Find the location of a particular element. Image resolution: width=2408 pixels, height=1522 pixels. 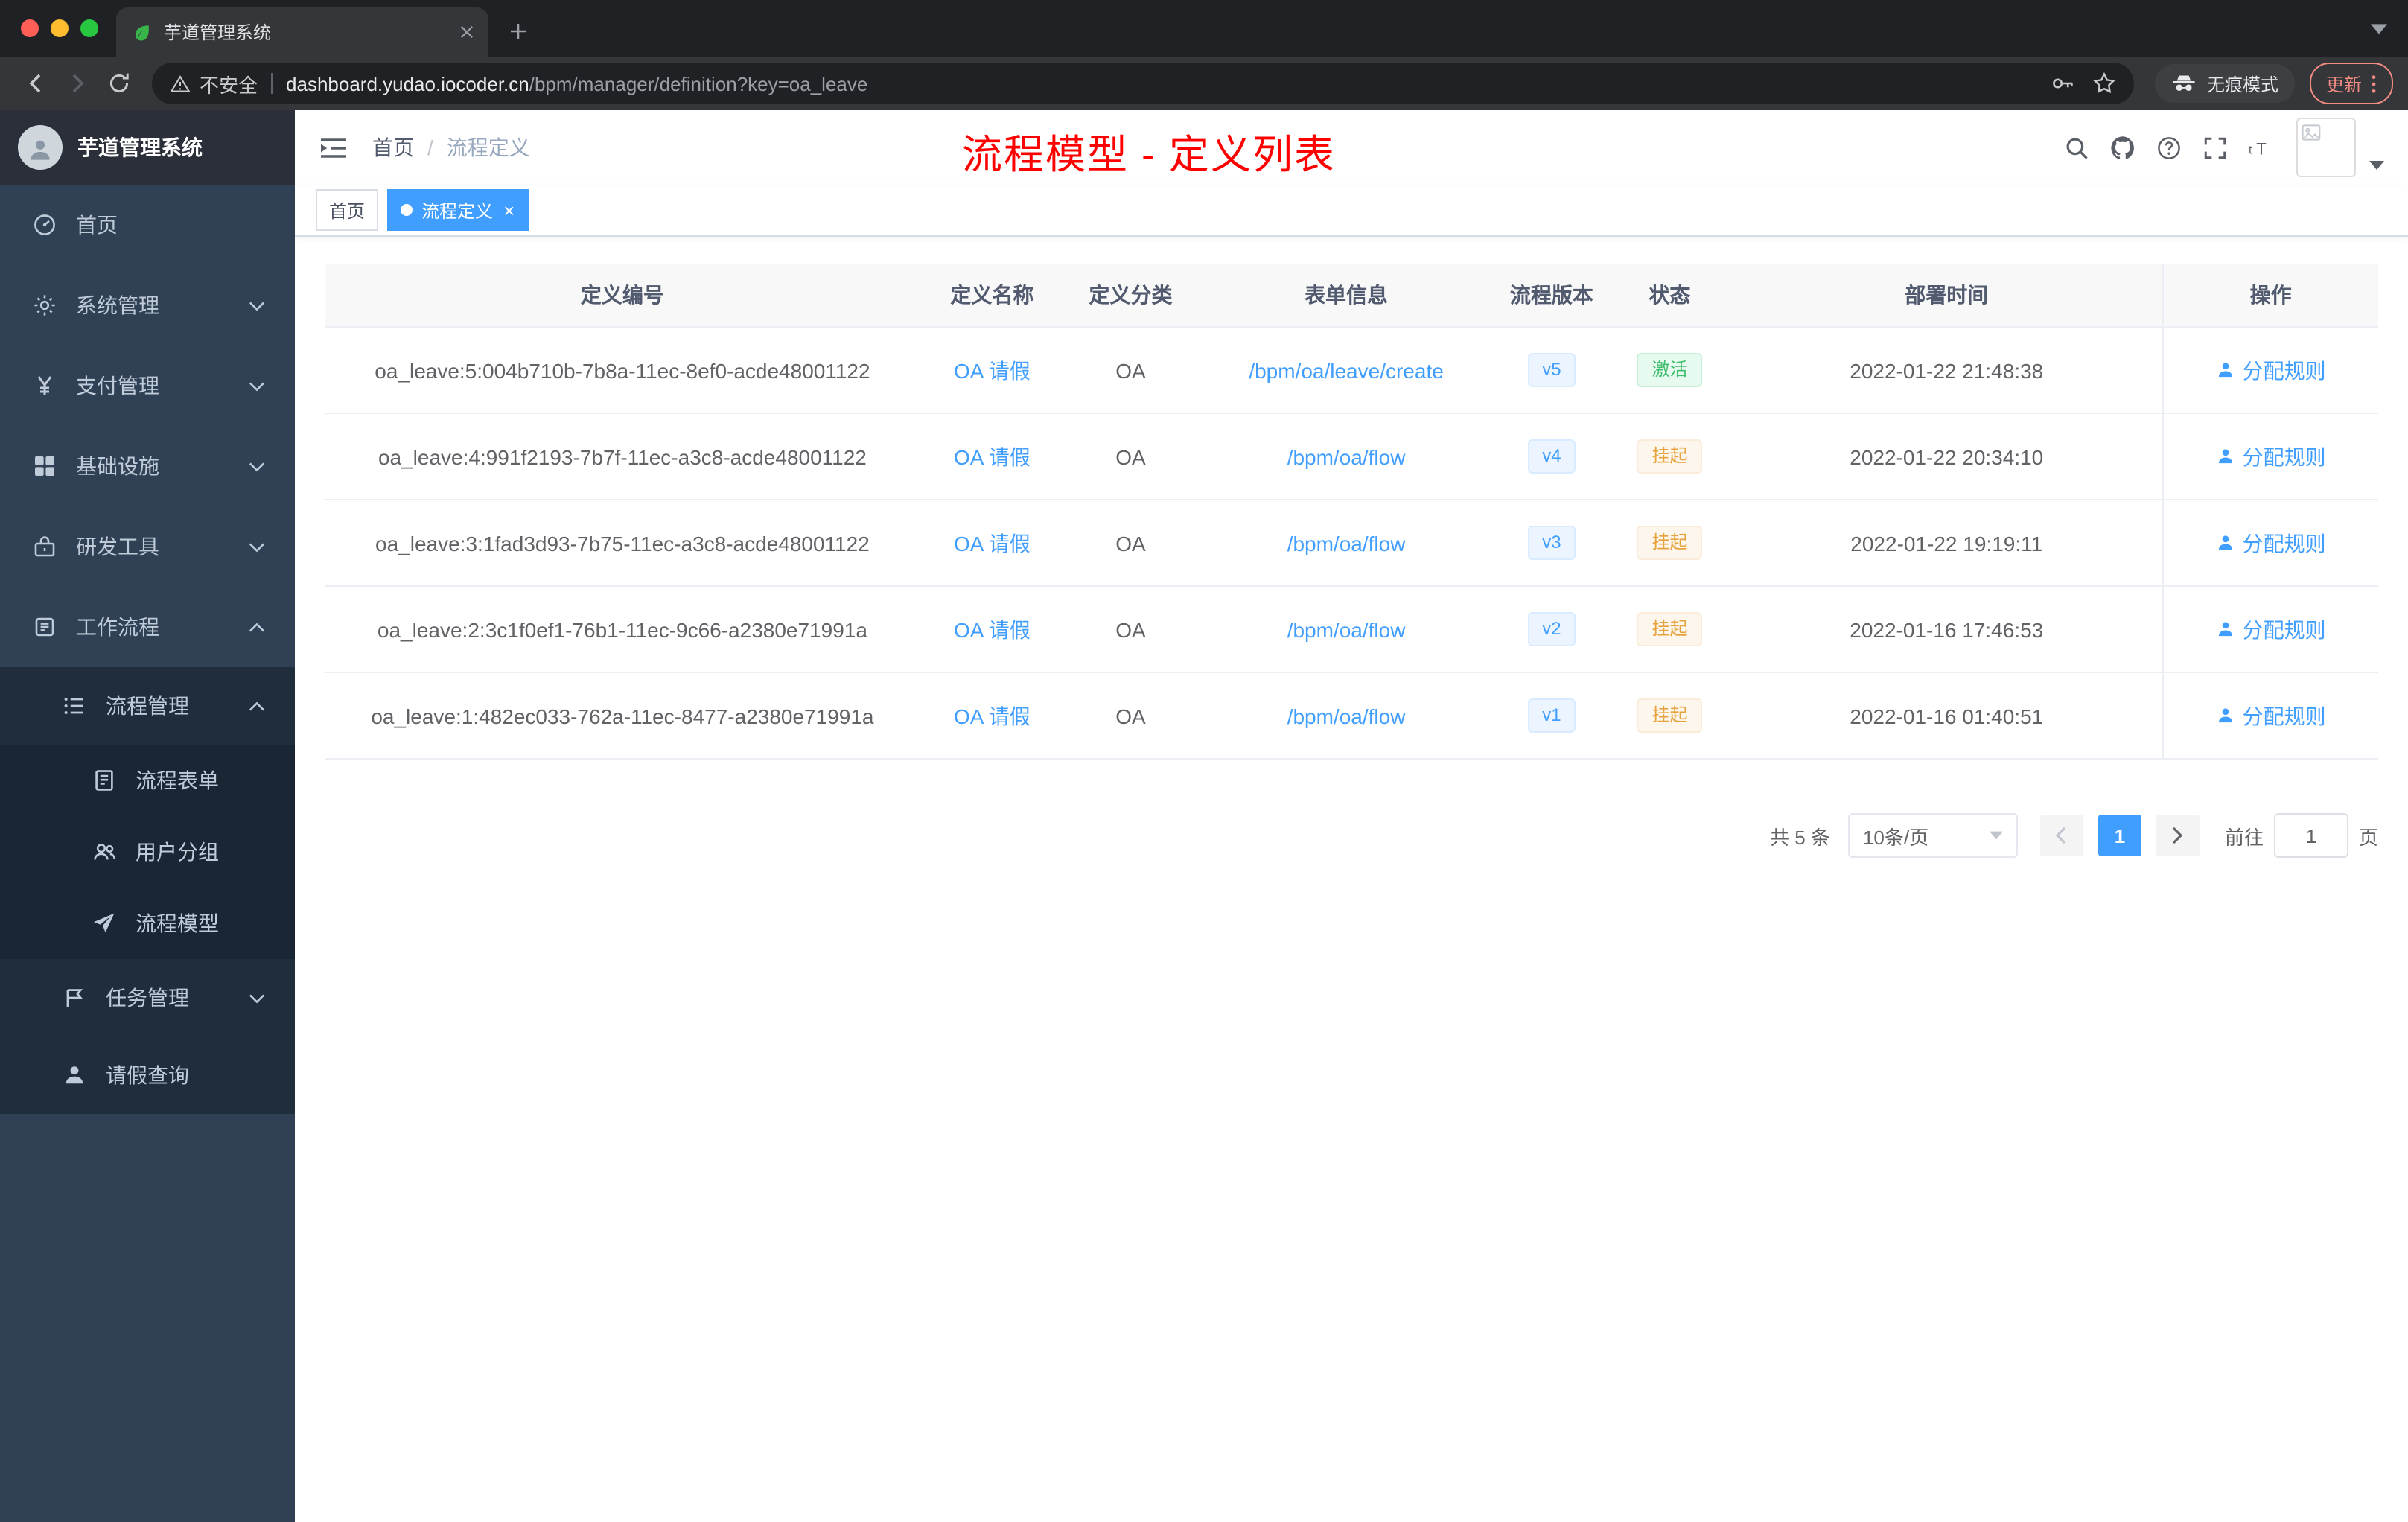

version-badge: v3 is located at coordinates (1551, 543).